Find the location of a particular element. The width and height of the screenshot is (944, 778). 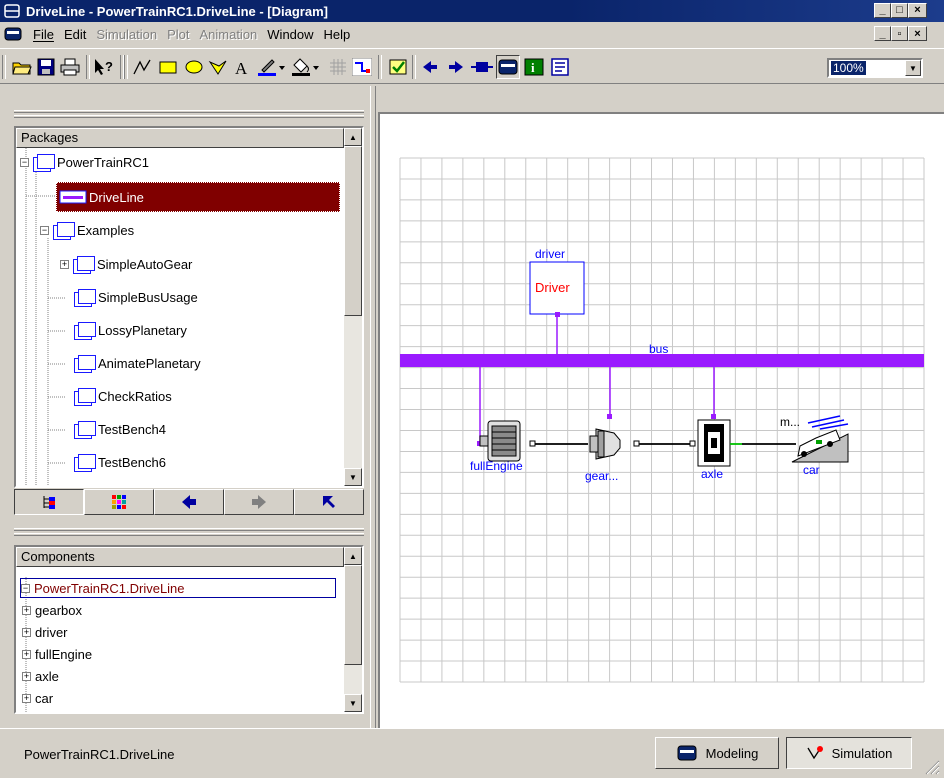

icon-view-icon is located at coordinates (119, 502).